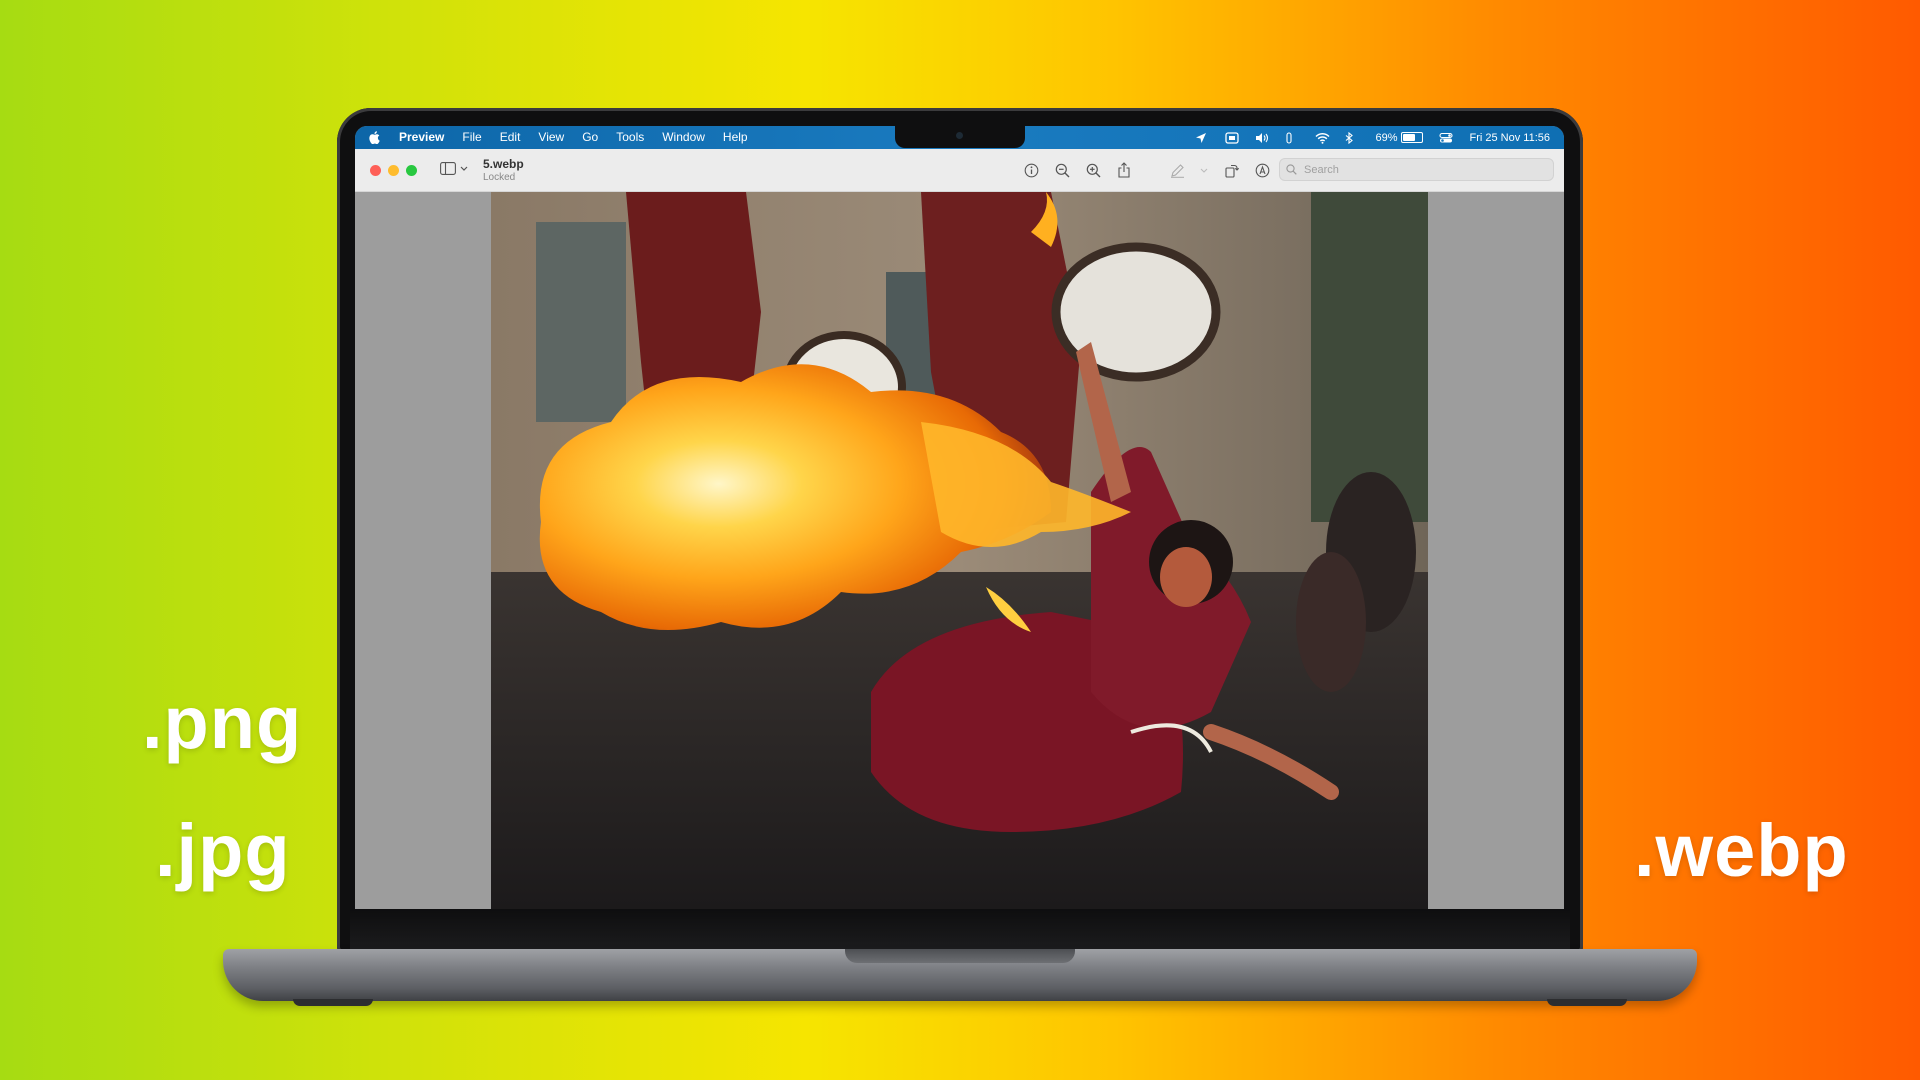 This screenshot has width=1920, height=1080. Describe the element at coordinates (960, 977) in the screenshot. I see `laptop-base` at that location.